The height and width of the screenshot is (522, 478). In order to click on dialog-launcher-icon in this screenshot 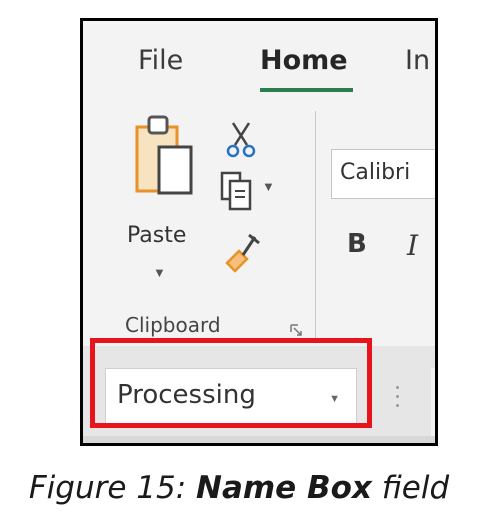, I will do `click(296, 332)`.